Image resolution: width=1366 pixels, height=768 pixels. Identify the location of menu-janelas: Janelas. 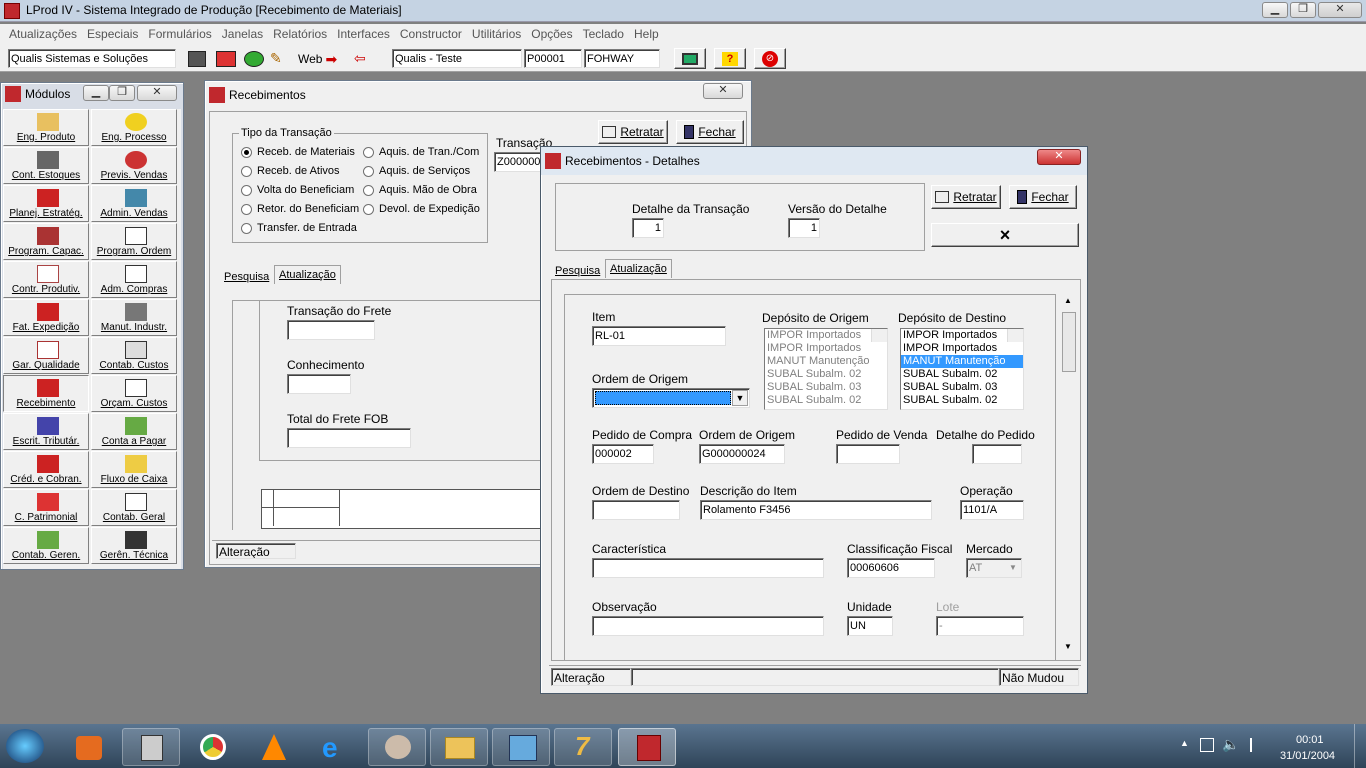
(242, 36).